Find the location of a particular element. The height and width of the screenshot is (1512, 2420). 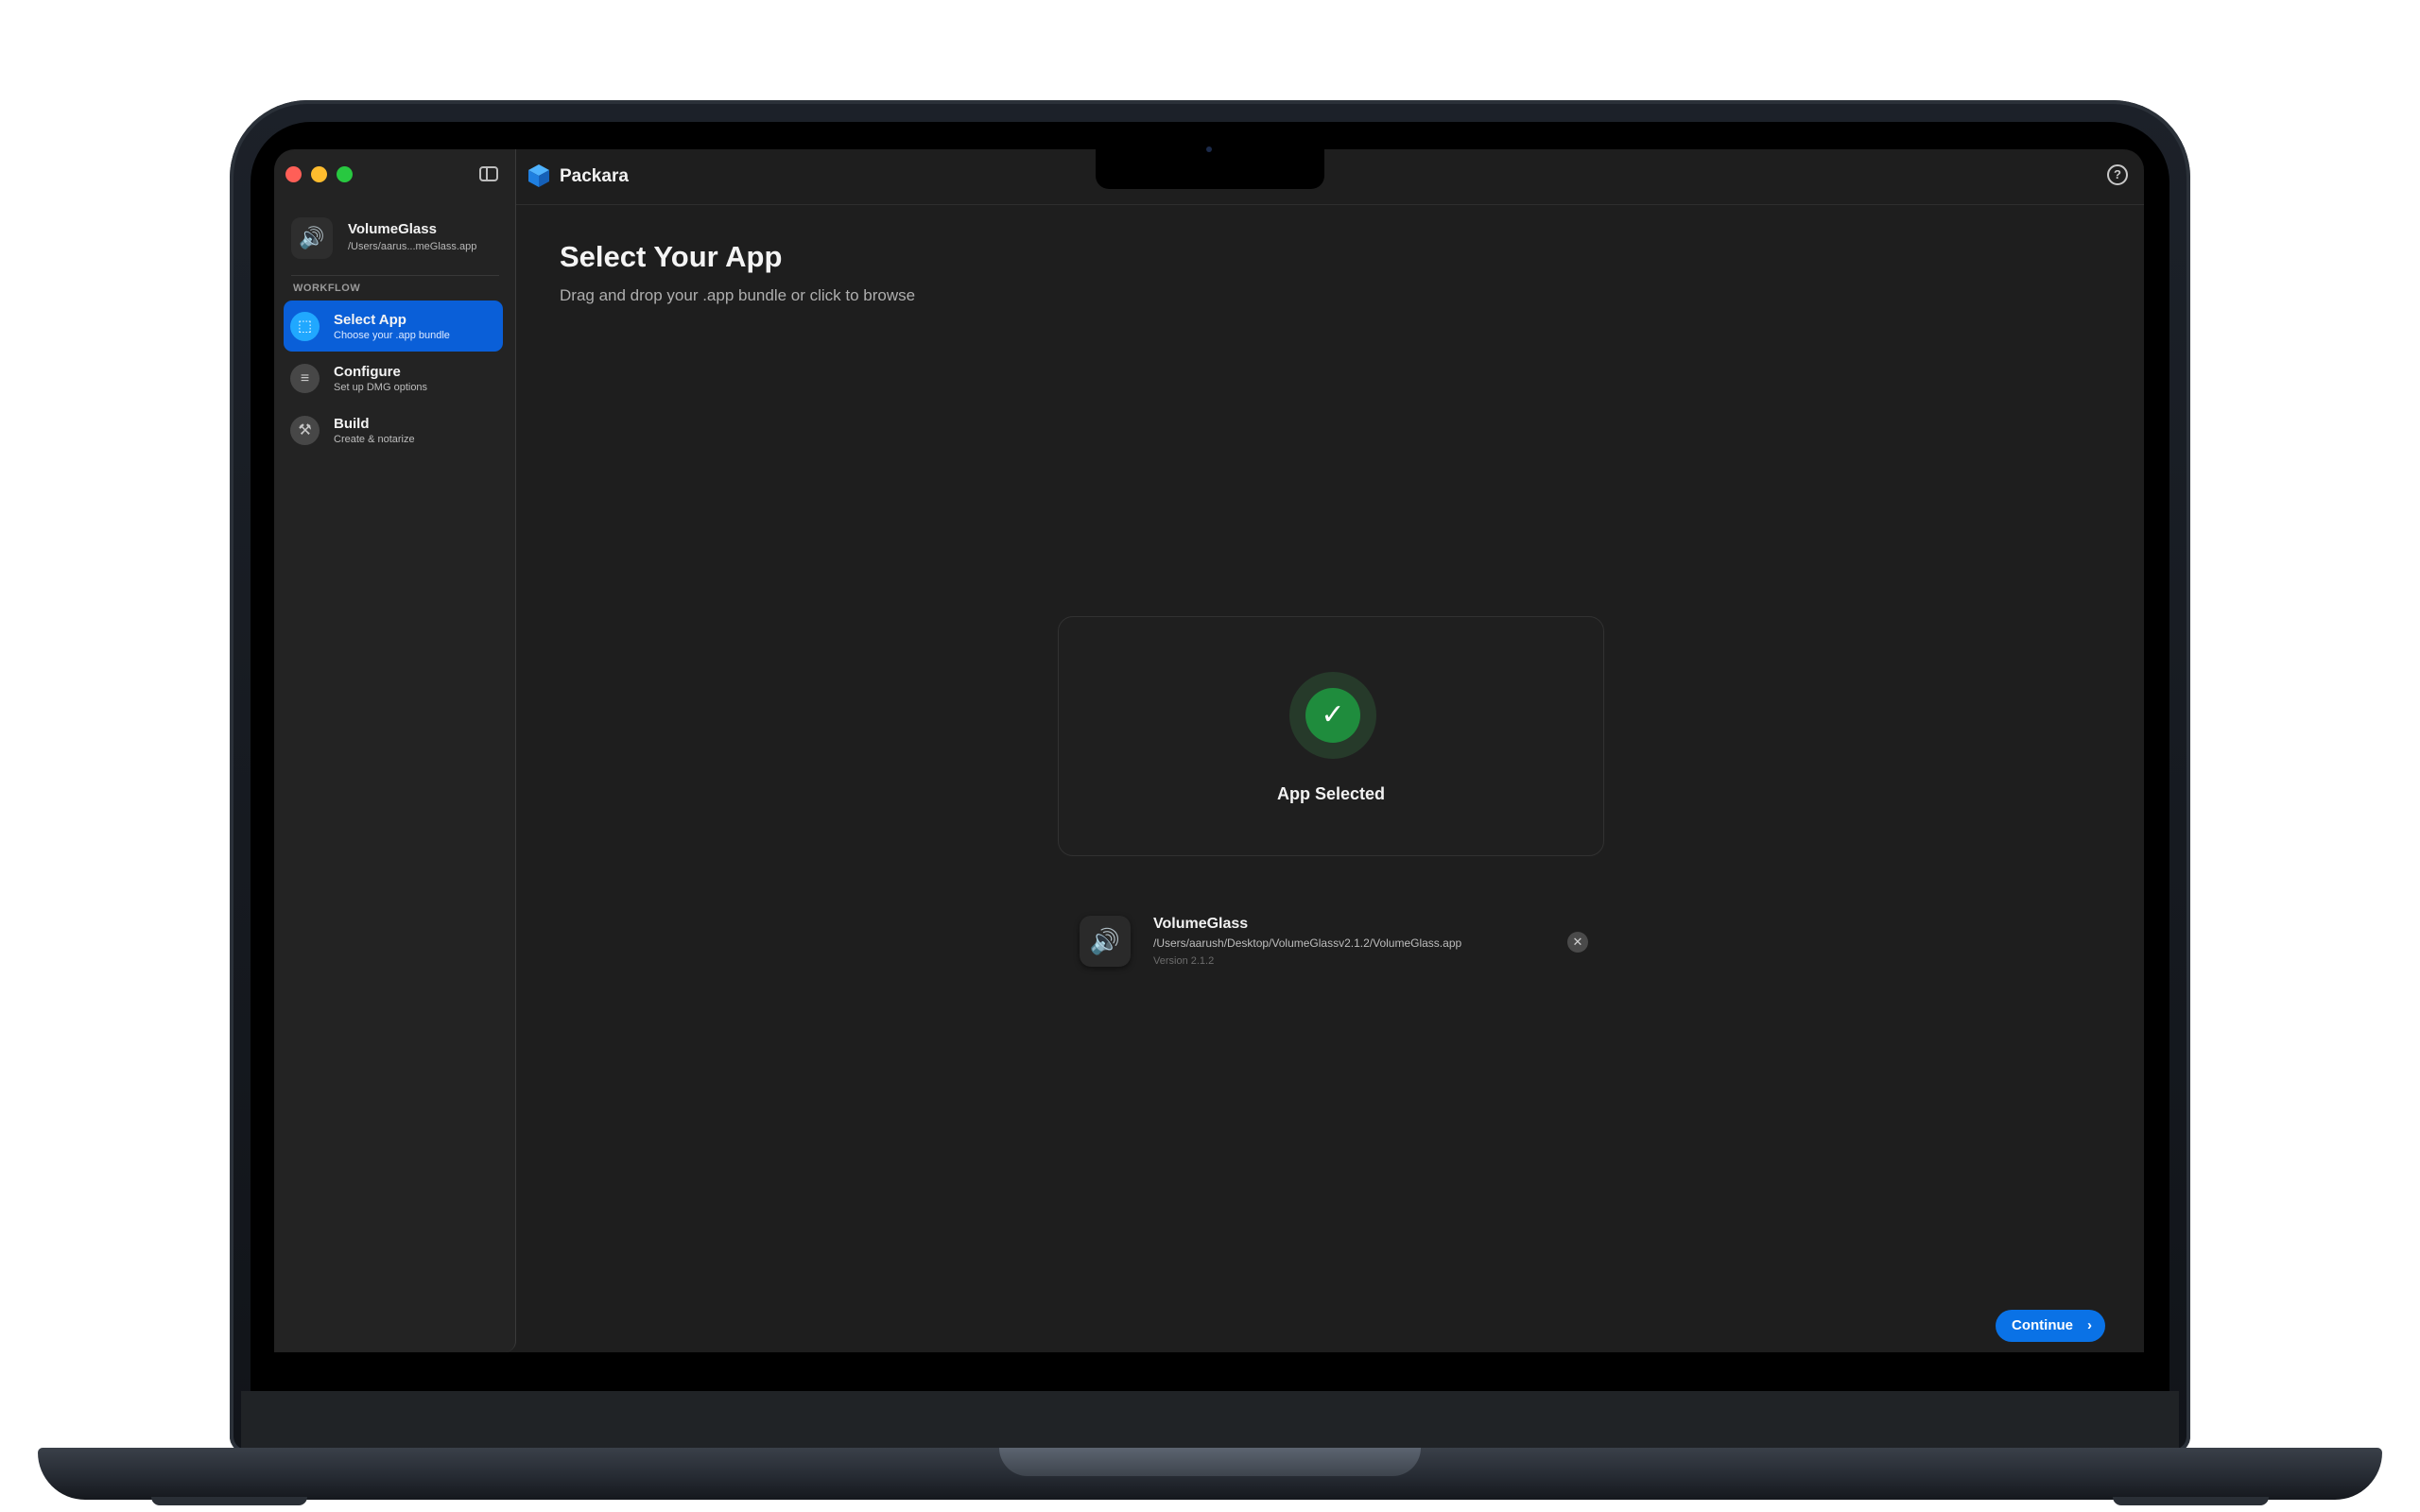

sidebar-item-subtitle: Choose your .app bundle is located at coordinates (392, 335).